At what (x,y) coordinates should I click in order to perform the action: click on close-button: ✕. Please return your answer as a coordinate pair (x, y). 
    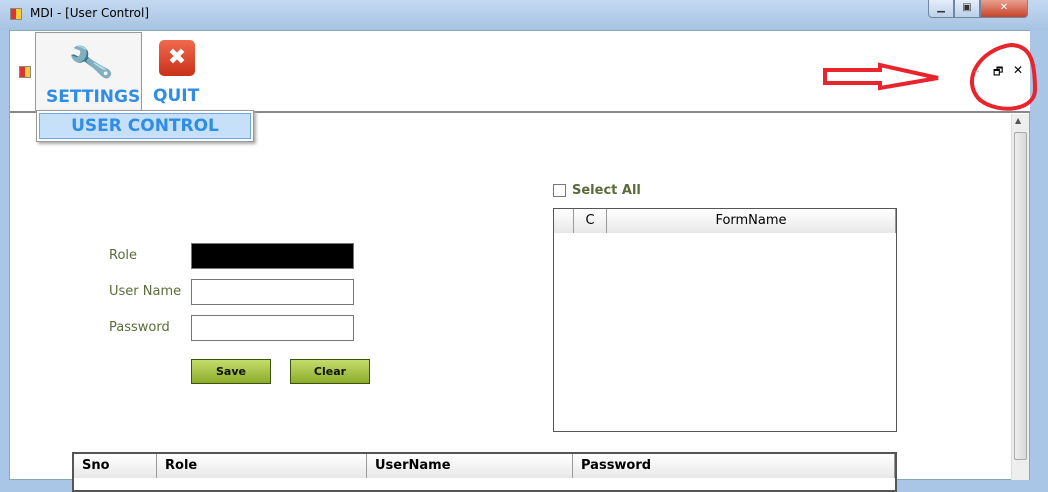
    Looking at the image, I should click on (1004, 9).